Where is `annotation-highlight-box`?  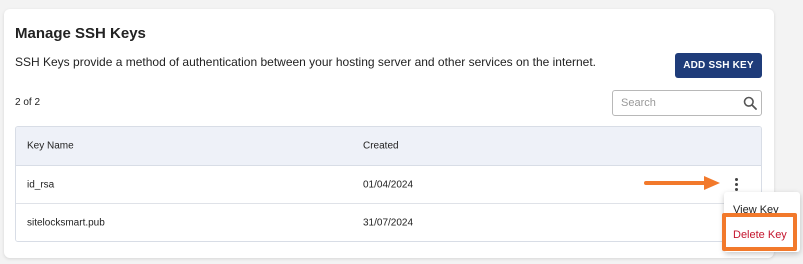 annotation-highlight-box is located at coordinates (759, 232).